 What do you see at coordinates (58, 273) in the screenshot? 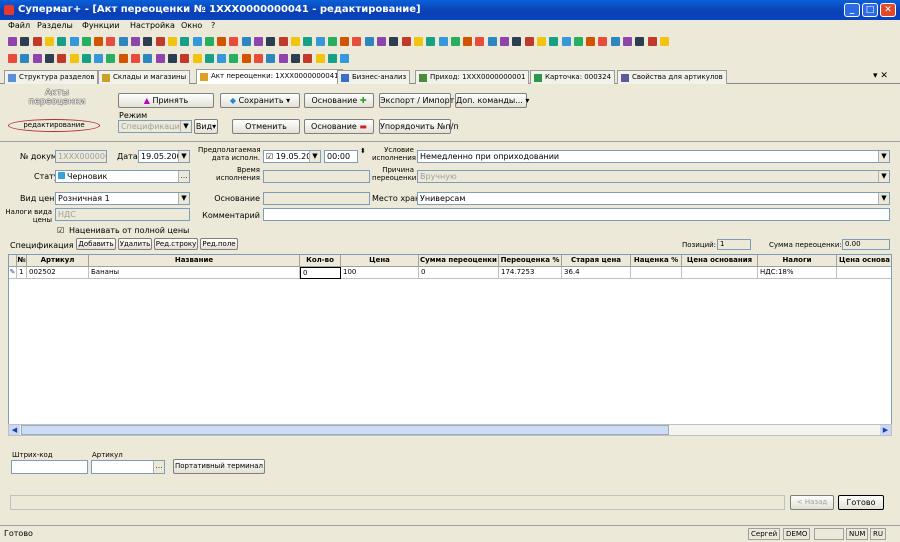
I see `cell-article: 002502` at bounding box center [58, 273].